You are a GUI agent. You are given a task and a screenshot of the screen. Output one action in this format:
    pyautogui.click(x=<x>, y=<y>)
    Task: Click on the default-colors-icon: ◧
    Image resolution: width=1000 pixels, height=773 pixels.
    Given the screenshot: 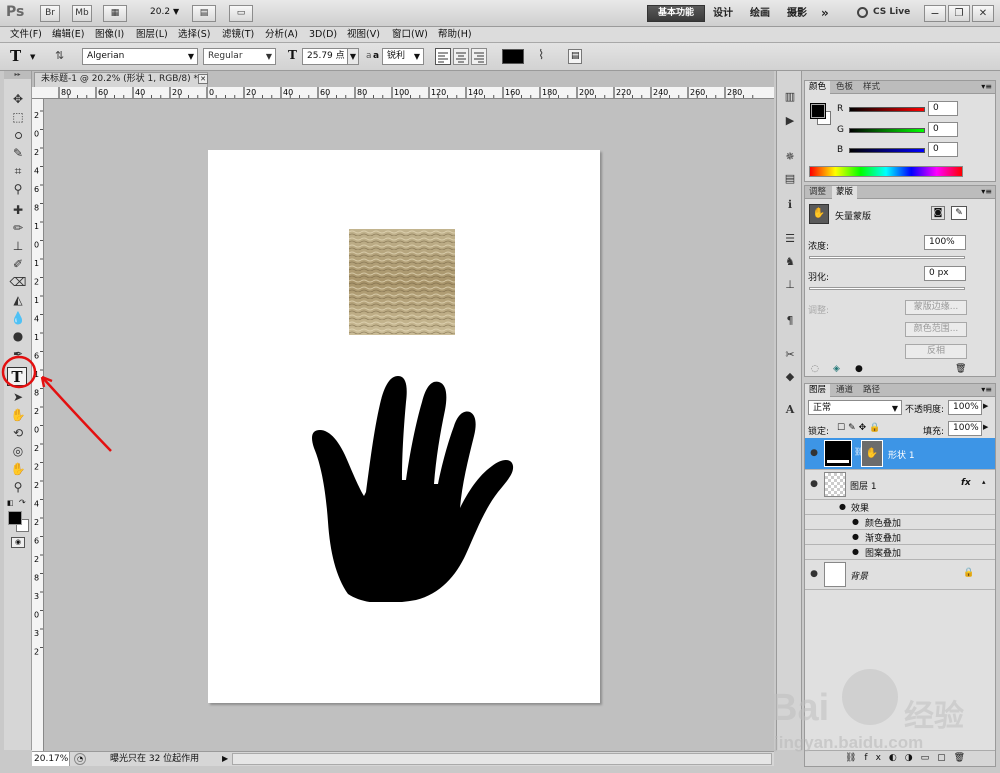 What is the action you would take?
    pyautogui.click(x=10, y=503)
    